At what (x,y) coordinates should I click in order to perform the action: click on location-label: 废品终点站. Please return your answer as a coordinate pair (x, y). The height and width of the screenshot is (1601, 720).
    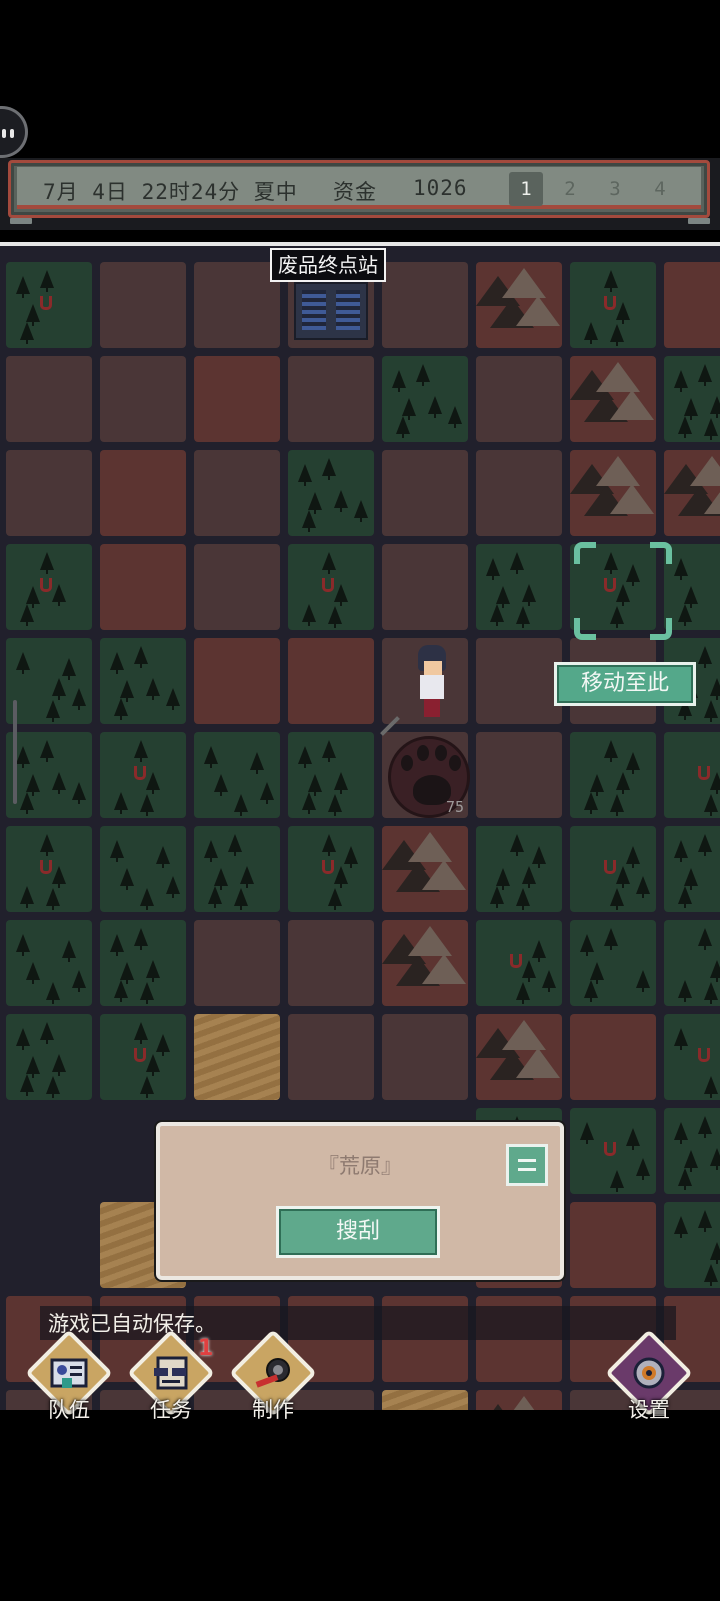
    Looking at the image, I should click on (328, 265).